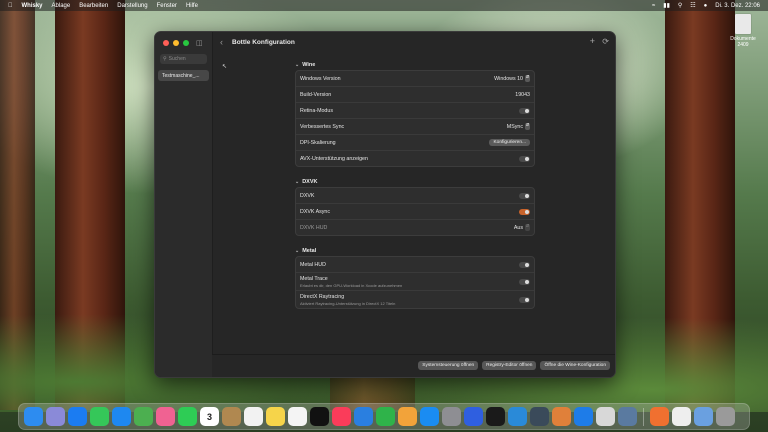 This screenshot has width=768, height=432. Describe the element at coordinates (522, 95) in the screenshot. I see `build-version-field: 19043` at that location.